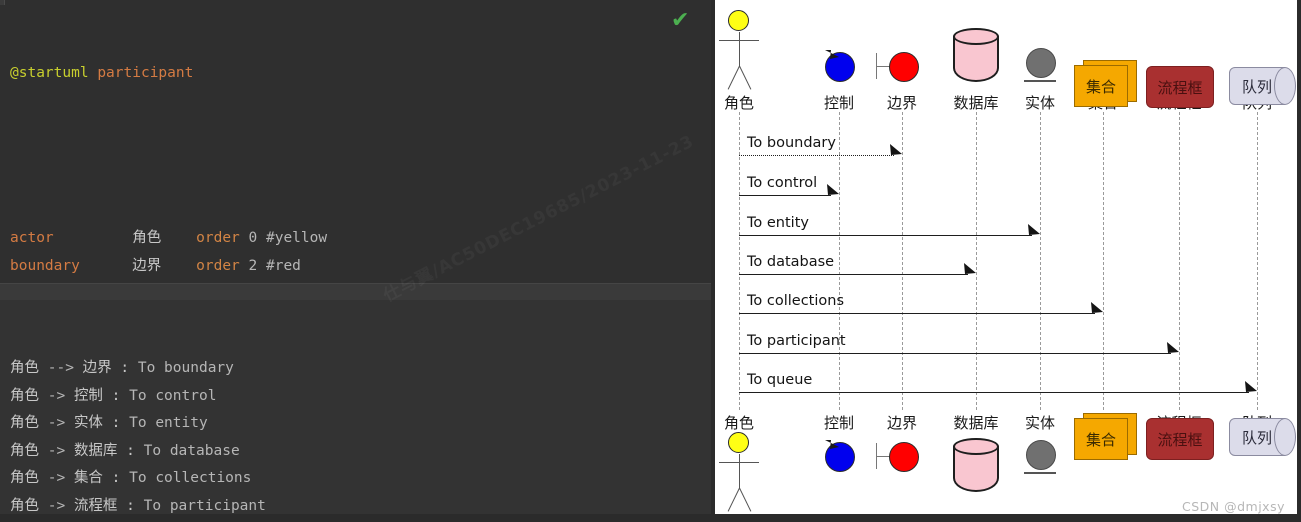  What do you see at coordinates (1257, 261) in the screenshot?
I see `lifeline-queue` at bounding box center [1257, 261].